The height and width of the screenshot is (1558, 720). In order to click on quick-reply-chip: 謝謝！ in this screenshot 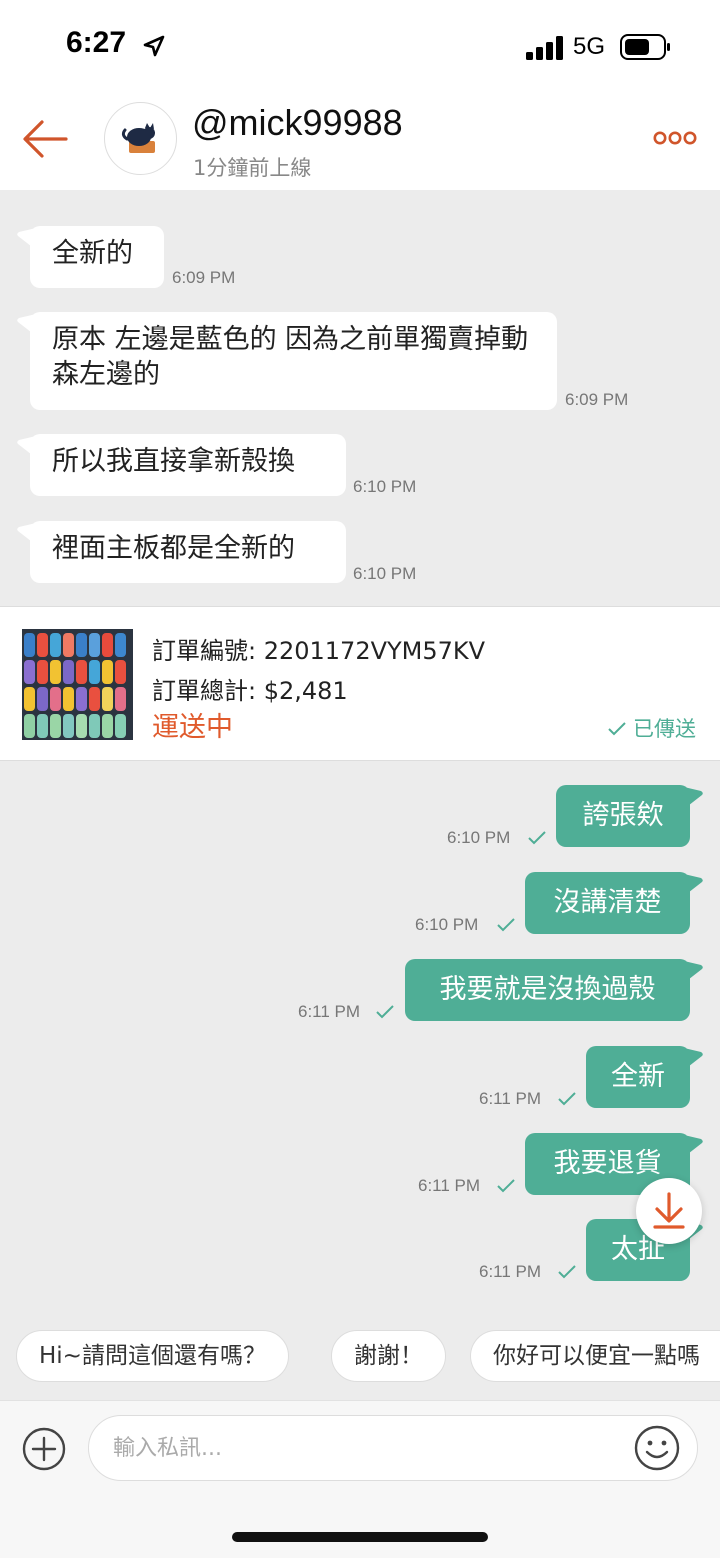, I will do `click(388, 1356)`.